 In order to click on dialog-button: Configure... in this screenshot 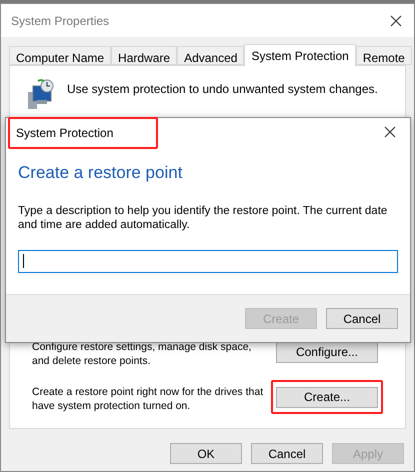, I will do `click(327, 352)`.